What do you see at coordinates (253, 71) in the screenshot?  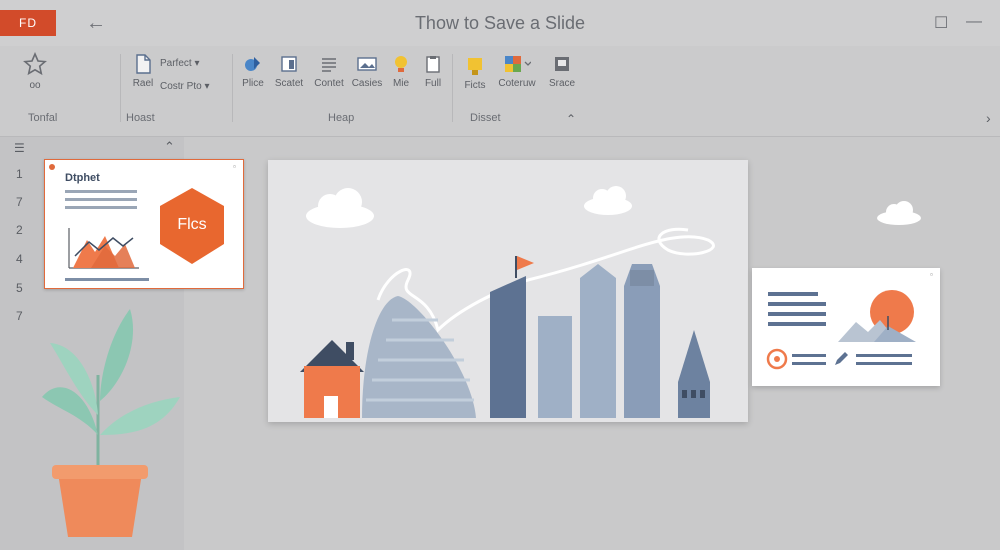 I see `plice-button: Plice` at bounding box center [253, 71].